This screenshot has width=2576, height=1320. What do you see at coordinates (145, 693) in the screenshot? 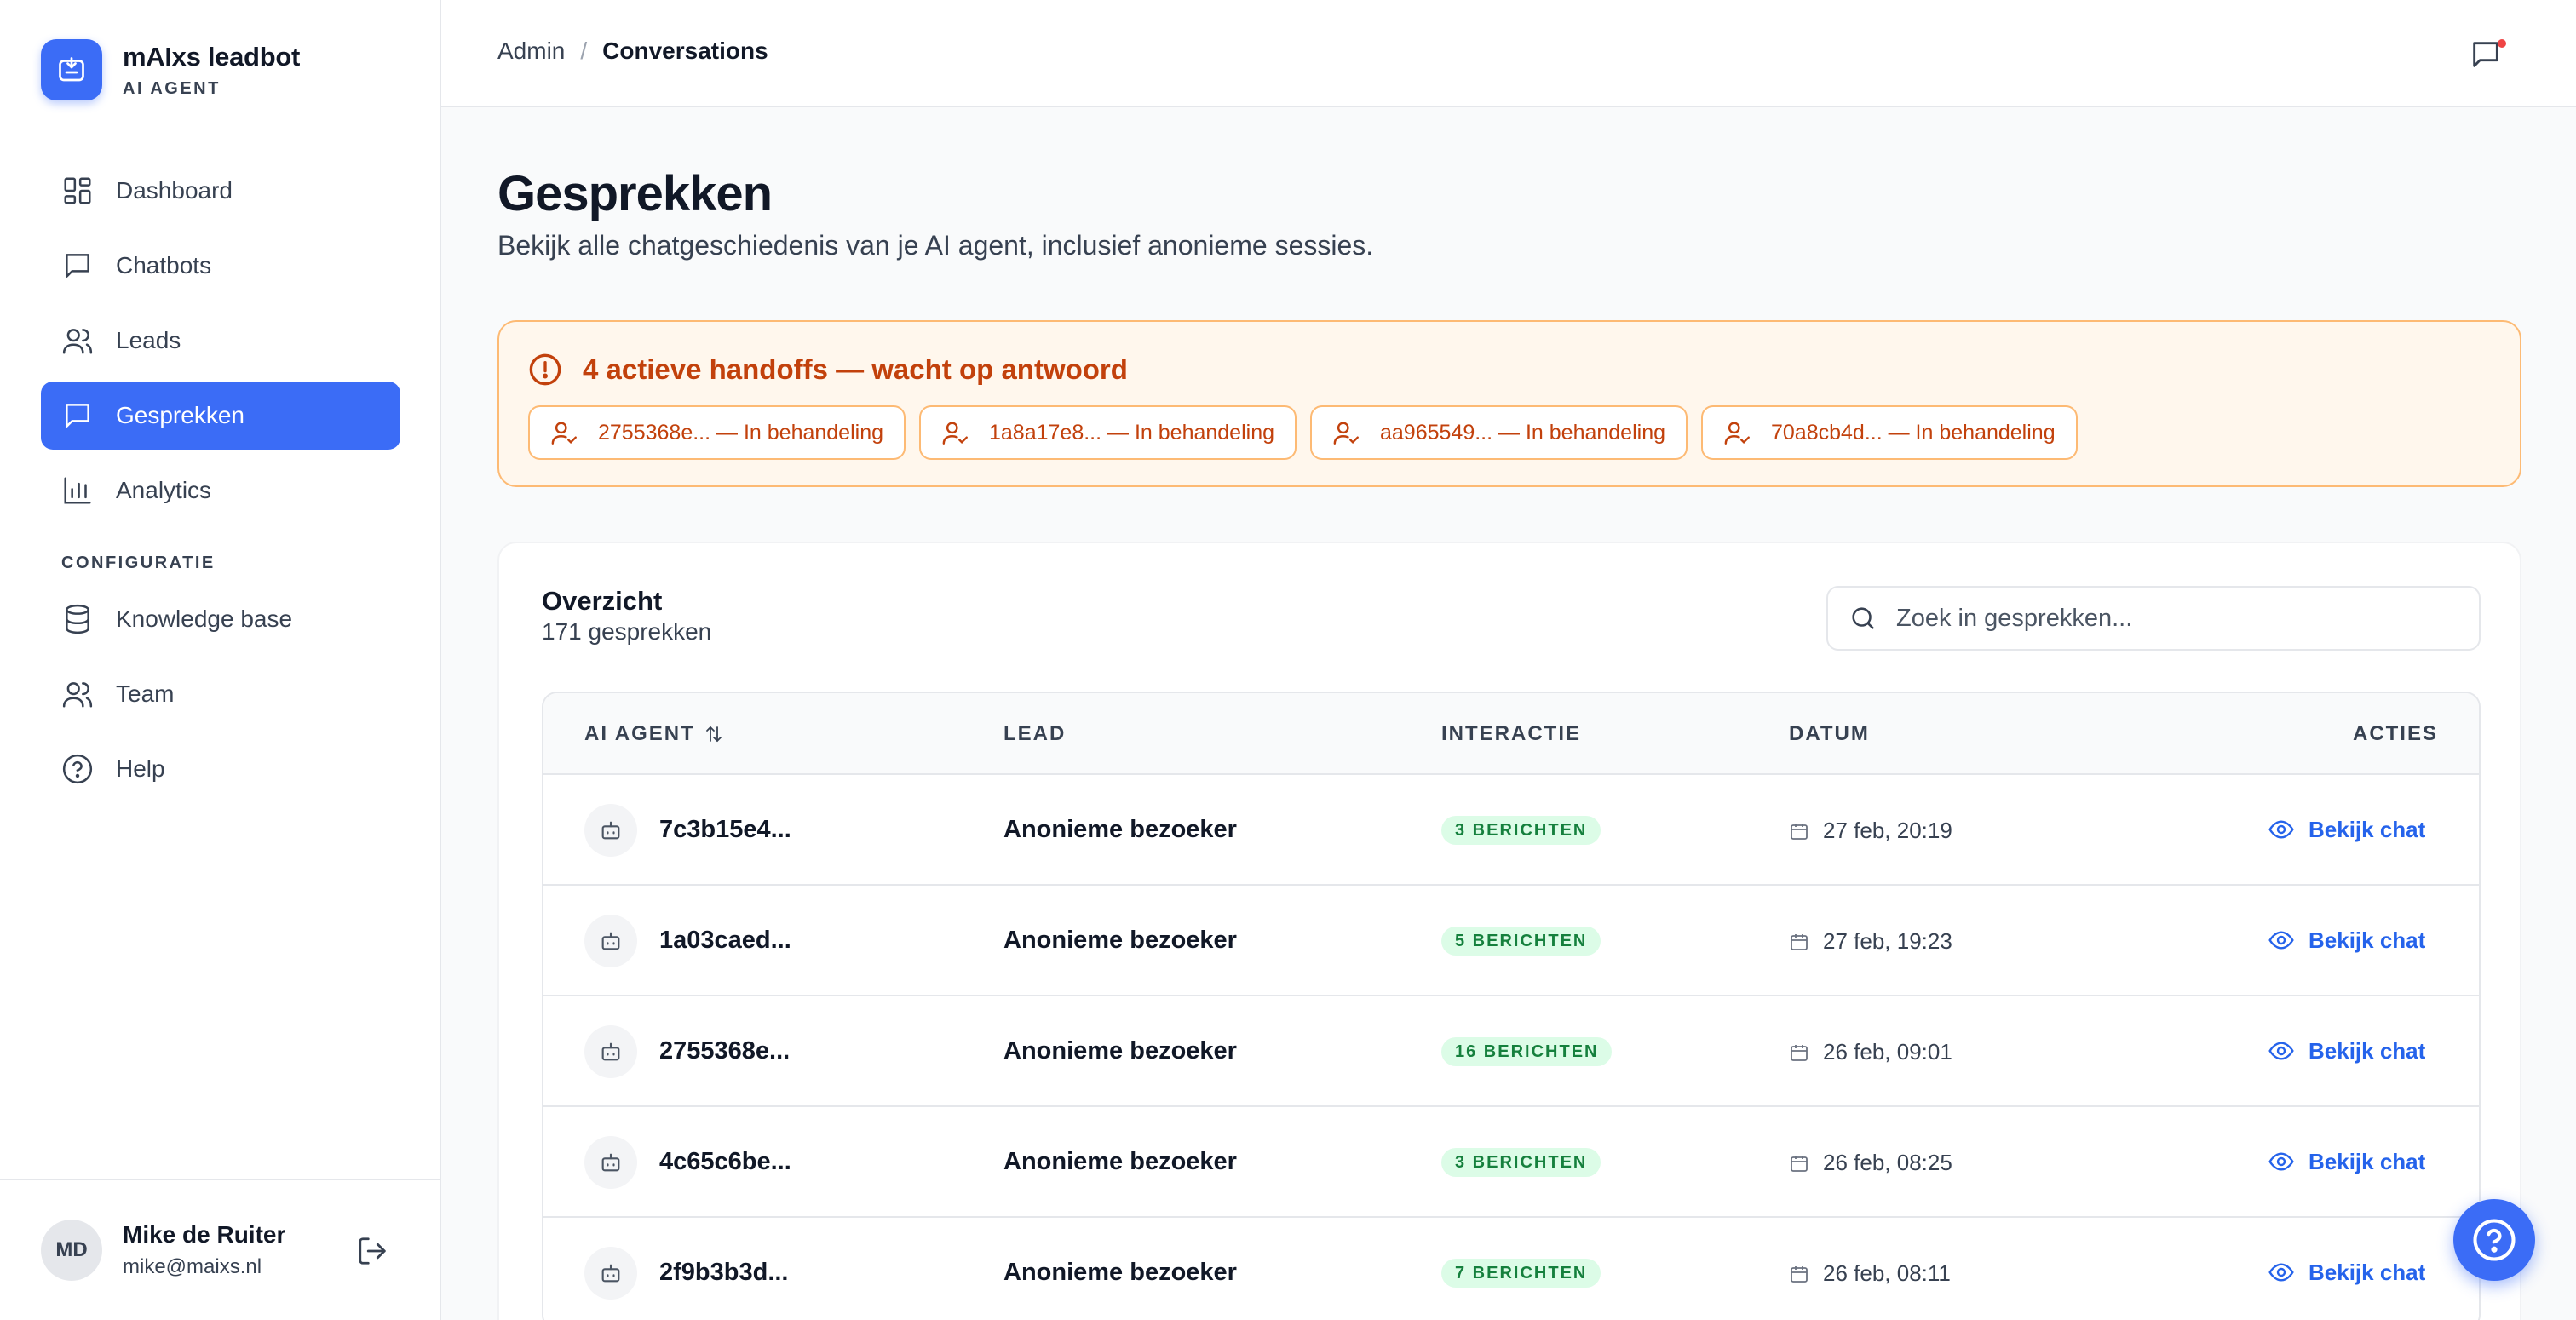
I see `sidebar-item-label: Team` at bounding box center [145, 693].